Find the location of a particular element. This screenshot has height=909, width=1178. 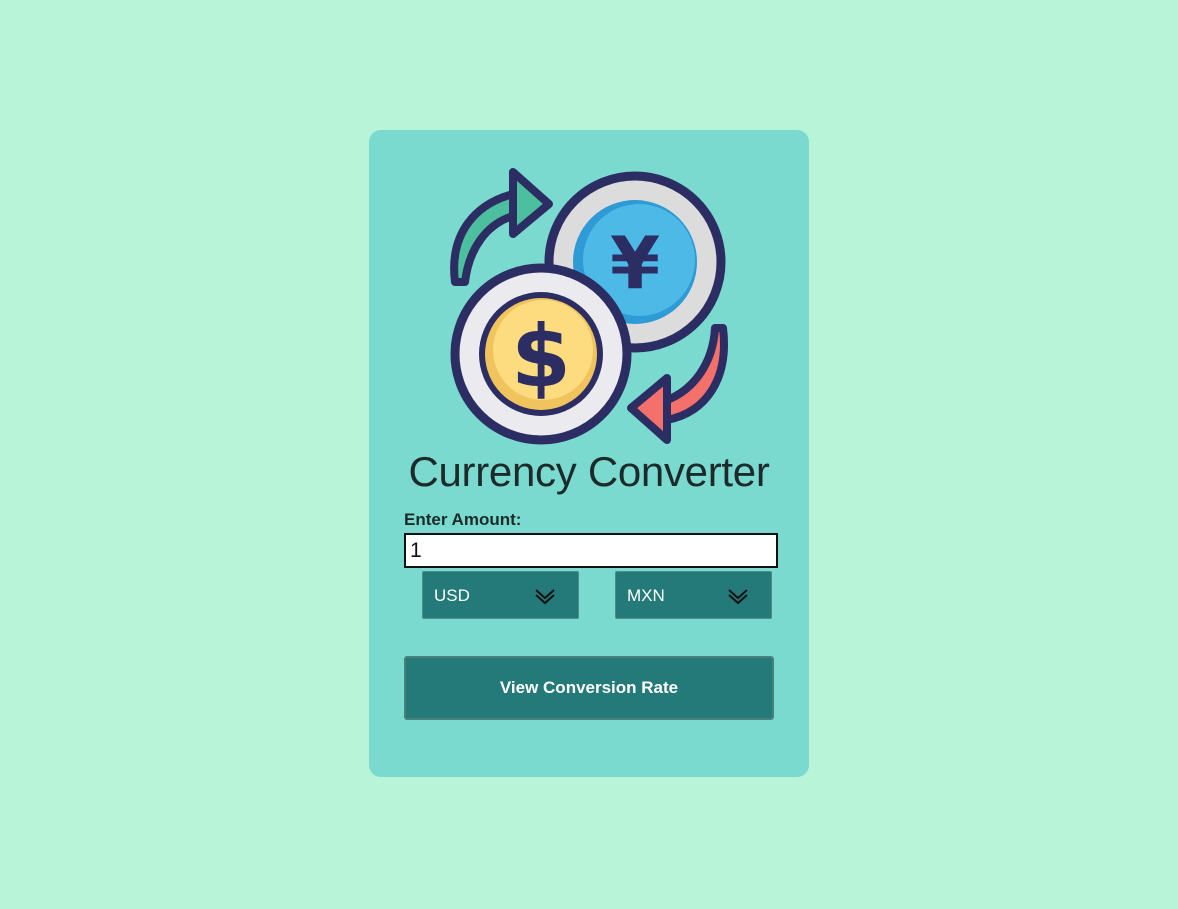

page-title: Currency Converter is located at coordinates (589, 471).